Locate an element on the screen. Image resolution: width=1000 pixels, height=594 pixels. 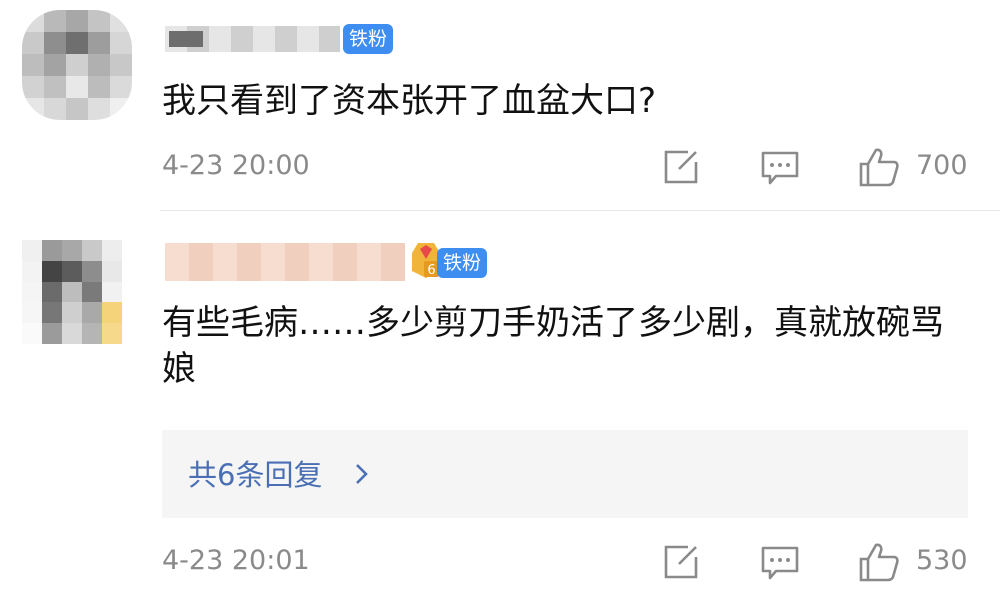
username is located at coordinates (285, 262).